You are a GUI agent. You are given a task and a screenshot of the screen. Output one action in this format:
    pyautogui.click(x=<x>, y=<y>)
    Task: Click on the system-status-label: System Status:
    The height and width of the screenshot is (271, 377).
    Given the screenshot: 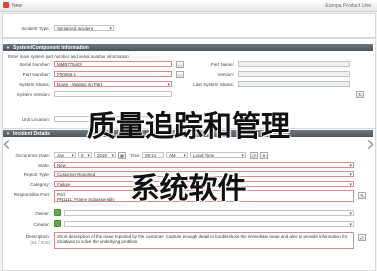 What is the action you would take?
    pyautogui.click(x=34, y=84)
    